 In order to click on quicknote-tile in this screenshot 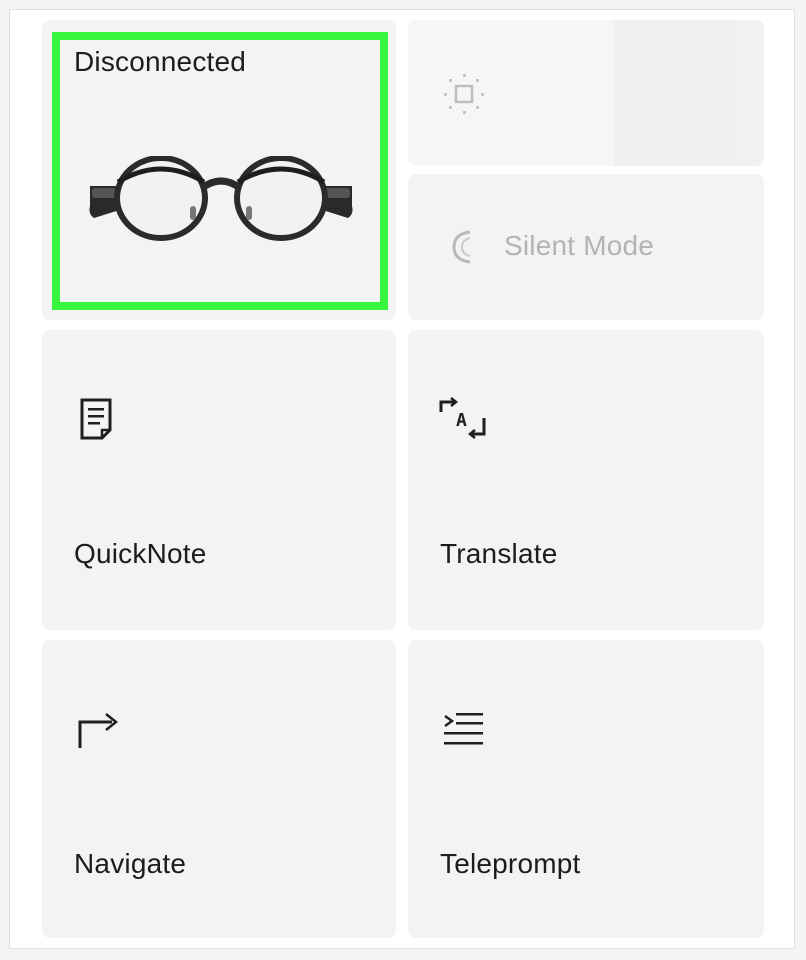, I will do `click(219, 480)`.